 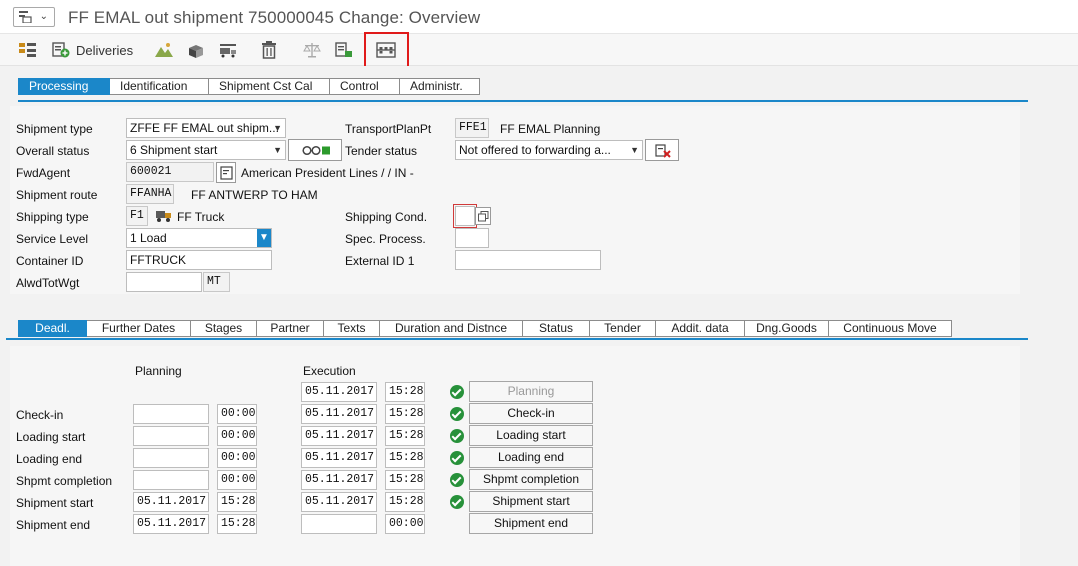 I want to click on overall-status-select: 6 Shipment start ▼, so click(x=206, y=150).